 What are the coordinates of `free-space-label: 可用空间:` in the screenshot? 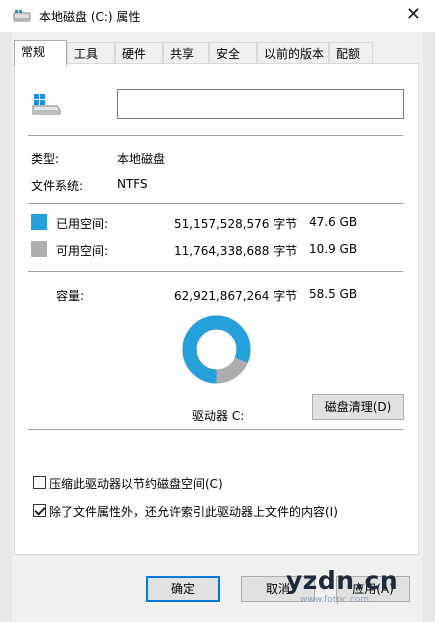 It's located at (82, 251).